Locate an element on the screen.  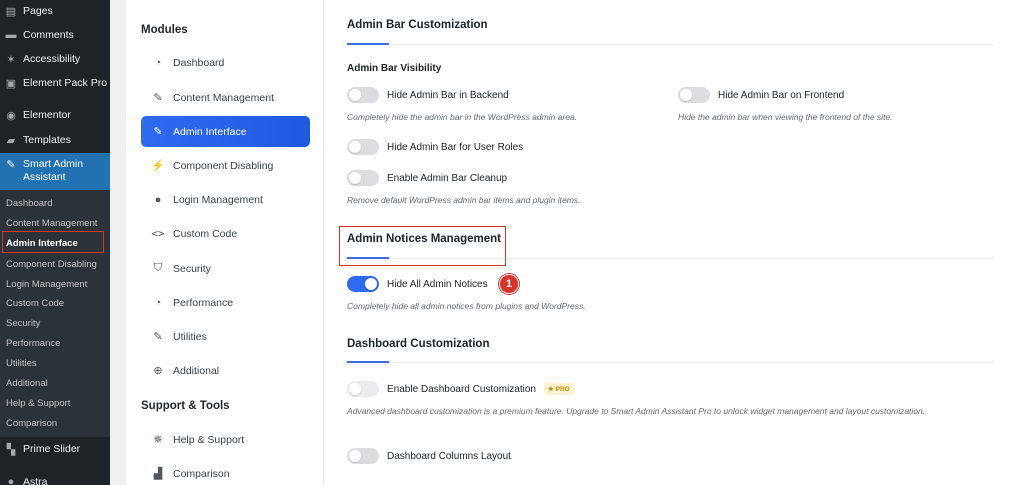
dashboard-columns-row: Dashboard Columns Layout is located at coordinates (429, 456).